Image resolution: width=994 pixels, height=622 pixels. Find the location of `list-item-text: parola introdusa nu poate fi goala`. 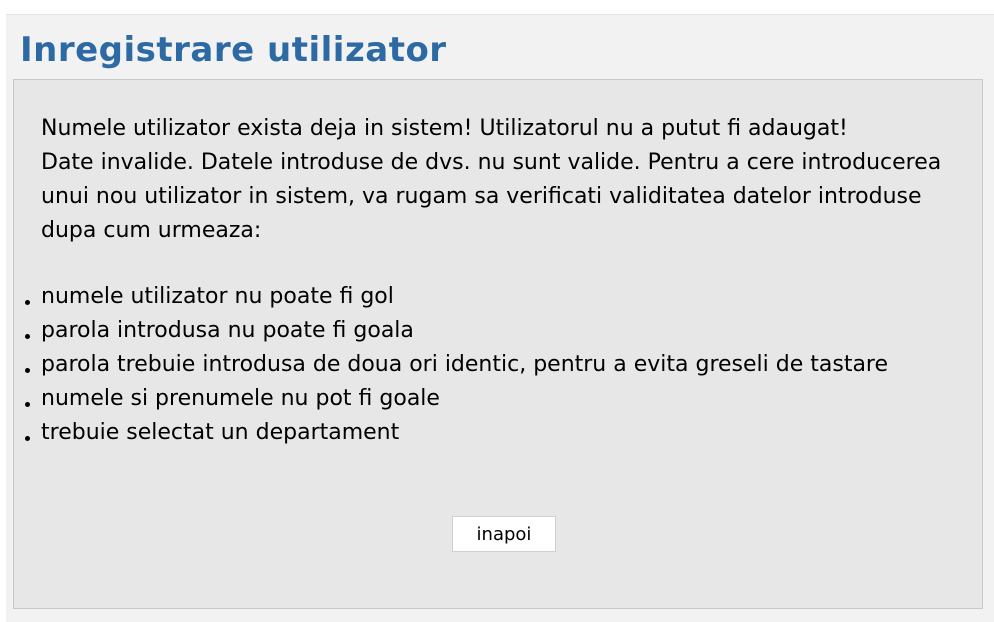

list-item-text: parola introdusa nu poate fi goala is located at coordinates (227, 330).